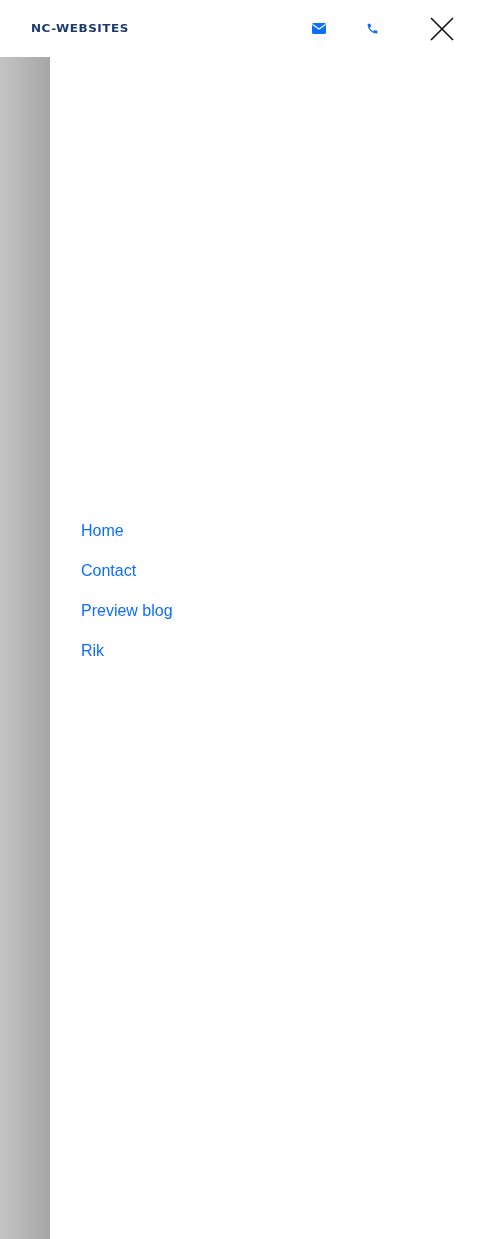 The image size is (499, 1239). What do you see at coordinates (102, 530) in the screenshot?
I see `menu-link: Home` at bounding box center [102, 530].